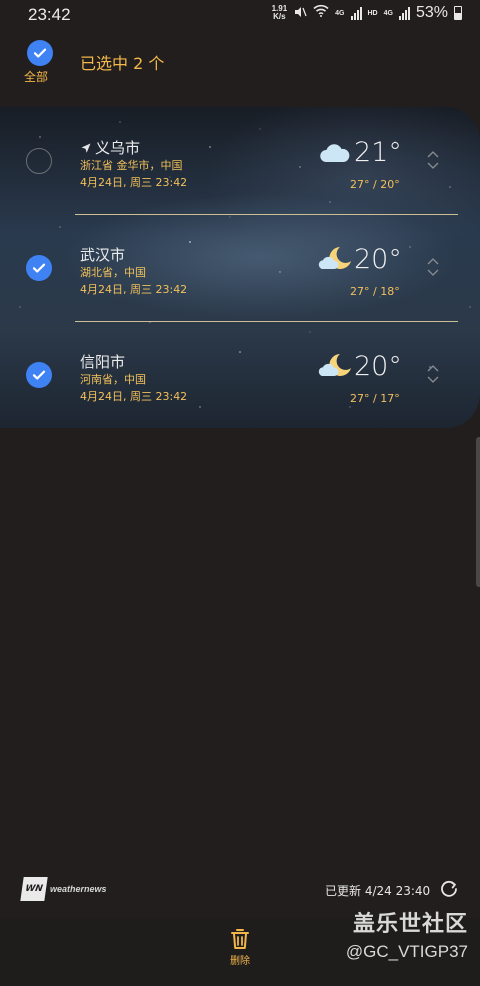 Image resolution: width=480 pixels, height=986 pixels. Describe the element at coordinates (279, 12) in the screenshot. I see `network-speed: 1.91 K/s` at that location.